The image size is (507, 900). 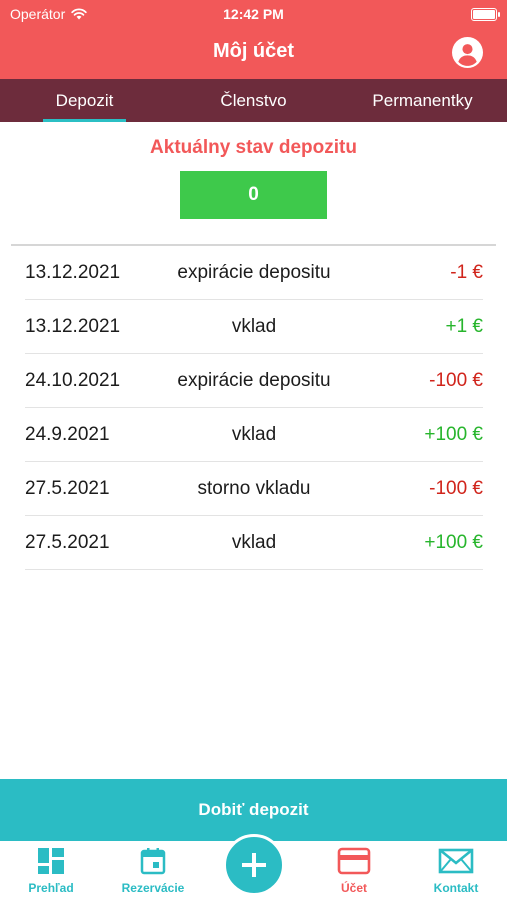 I want to click on plus-icon, so click(x=254, y=865).